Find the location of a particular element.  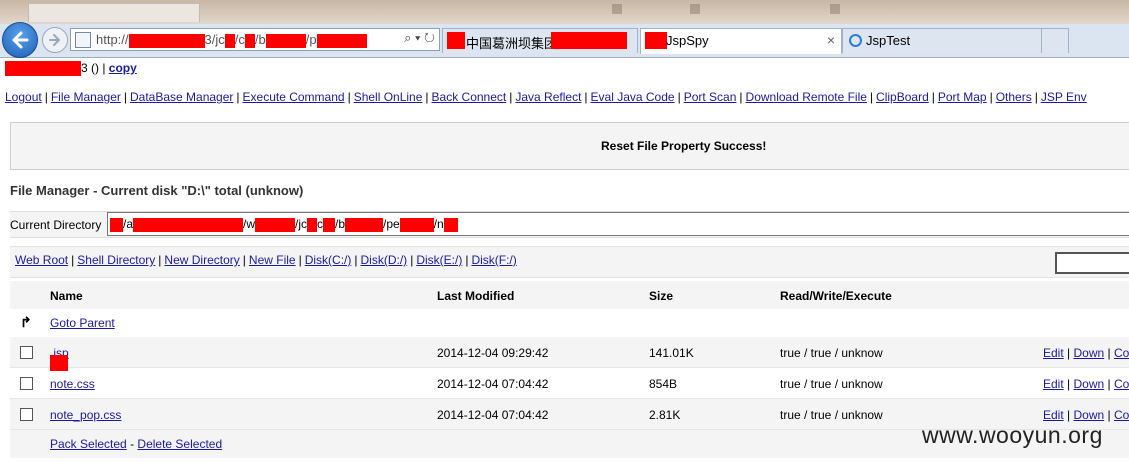

tab-cgg: 中国葛洲坝集团 is located at coordinates (540, 40).